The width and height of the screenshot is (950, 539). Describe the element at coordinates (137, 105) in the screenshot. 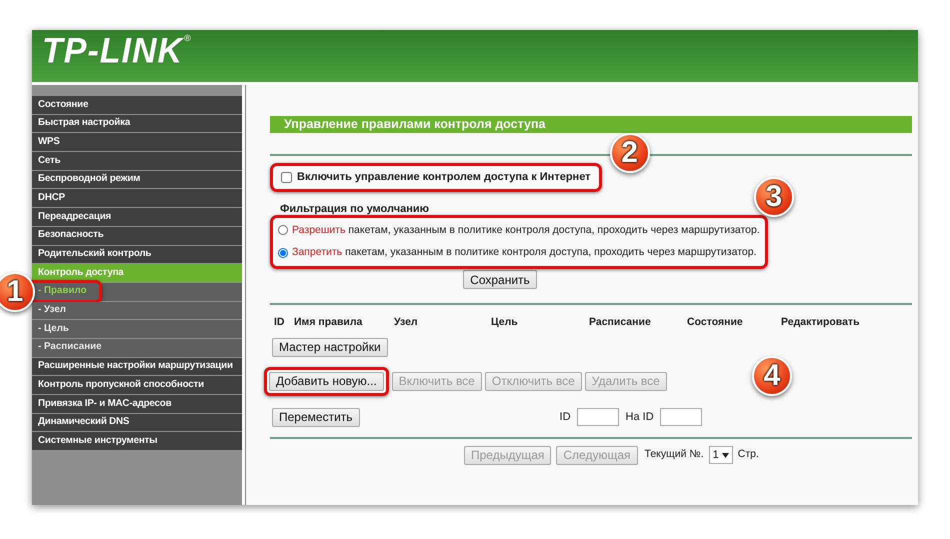

I see `sidebar-item: Состояние` at that location.